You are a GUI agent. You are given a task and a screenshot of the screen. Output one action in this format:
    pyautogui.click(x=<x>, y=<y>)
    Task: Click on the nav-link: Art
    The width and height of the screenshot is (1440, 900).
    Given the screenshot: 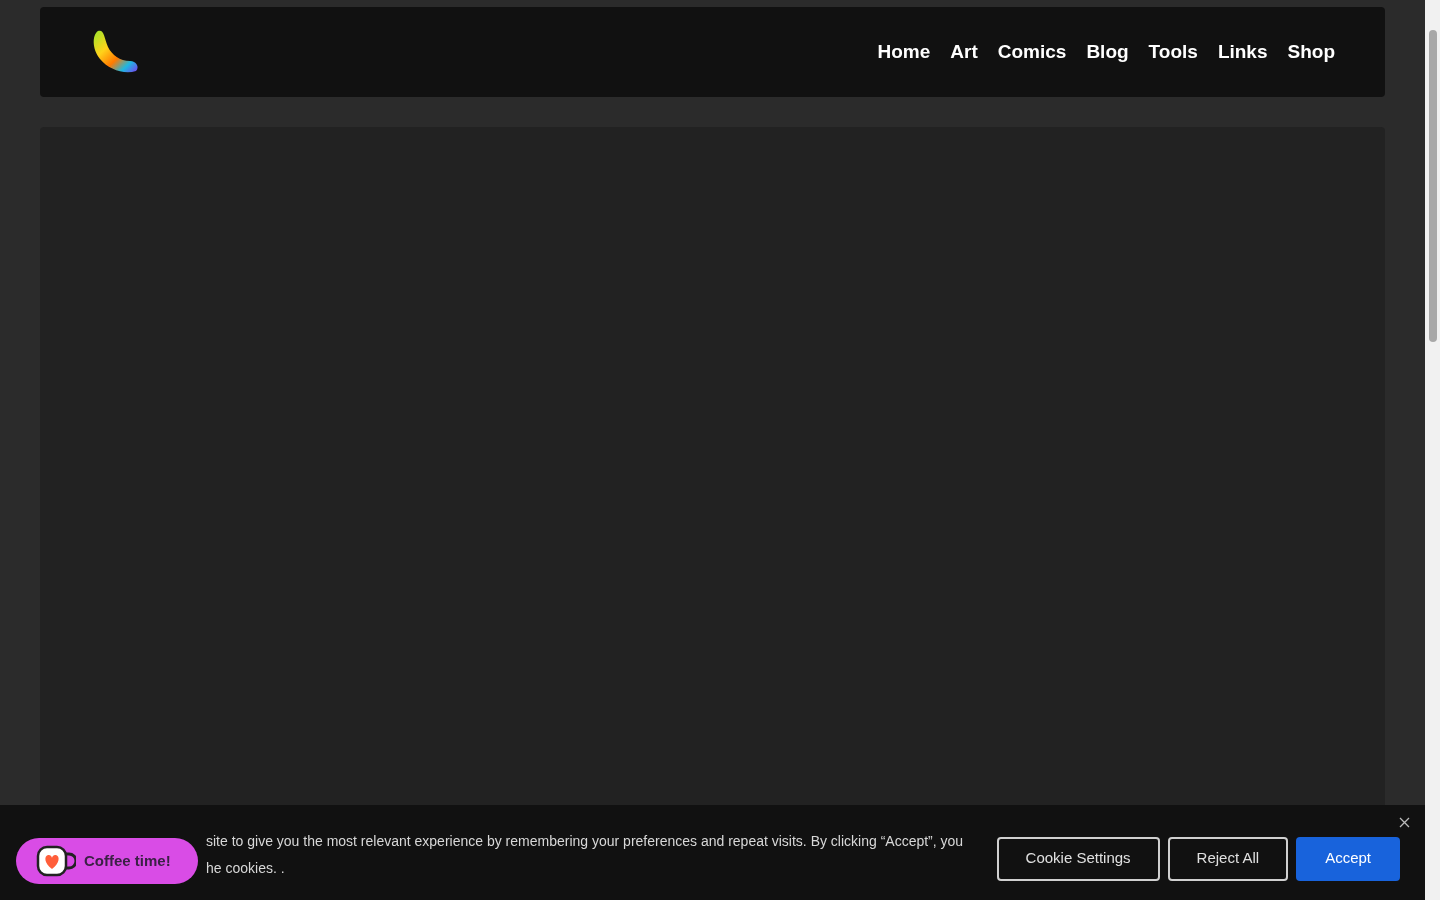 What is the action you would take?
    pyautogui.click(x=964, y=52)
    